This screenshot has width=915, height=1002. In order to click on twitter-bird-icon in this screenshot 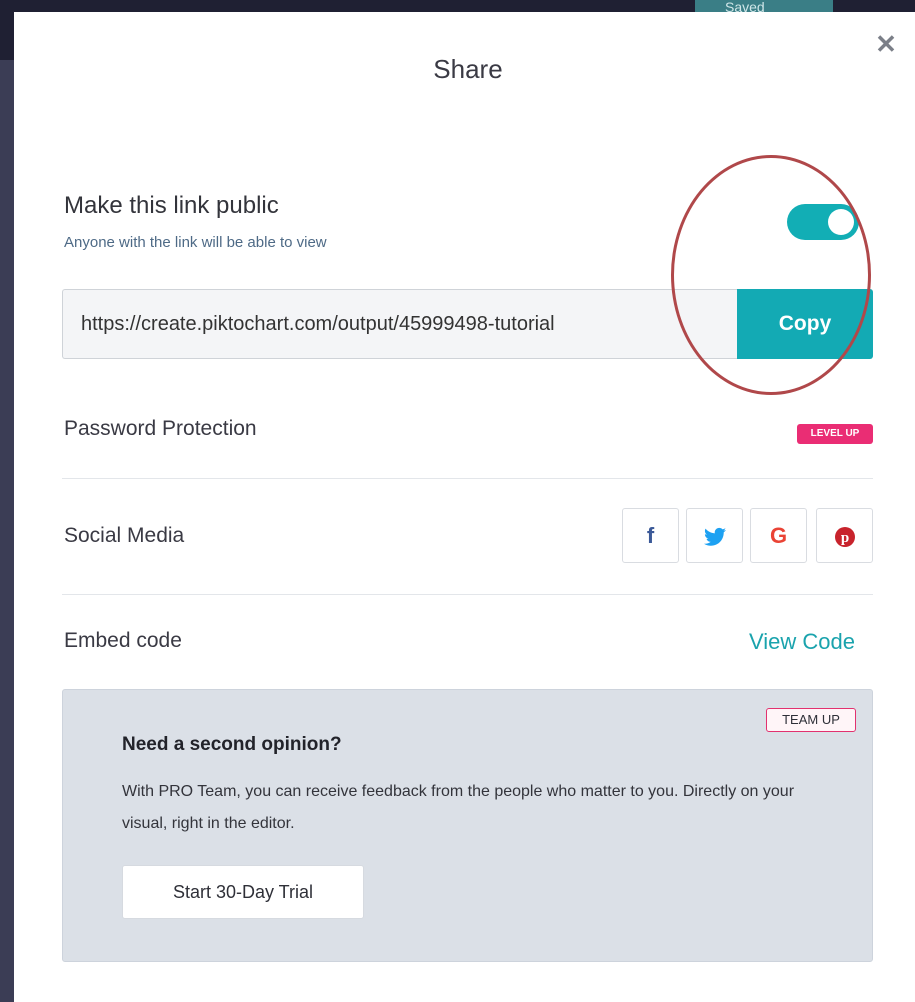, I will do `click(714, 537)`.